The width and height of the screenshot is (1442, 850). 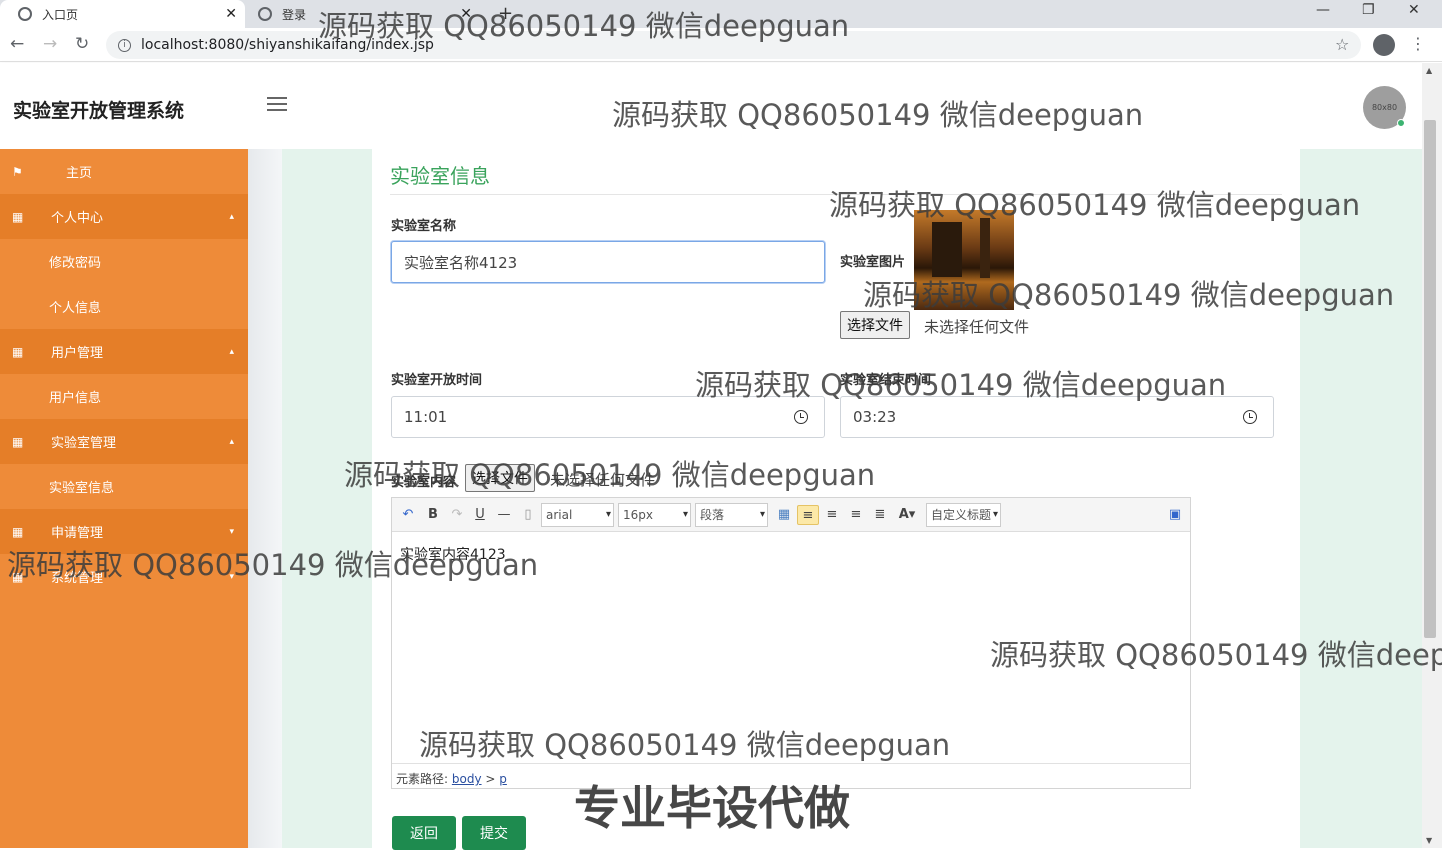 I want to click on path-label: 元素路径:, so click(x=422, y=779).